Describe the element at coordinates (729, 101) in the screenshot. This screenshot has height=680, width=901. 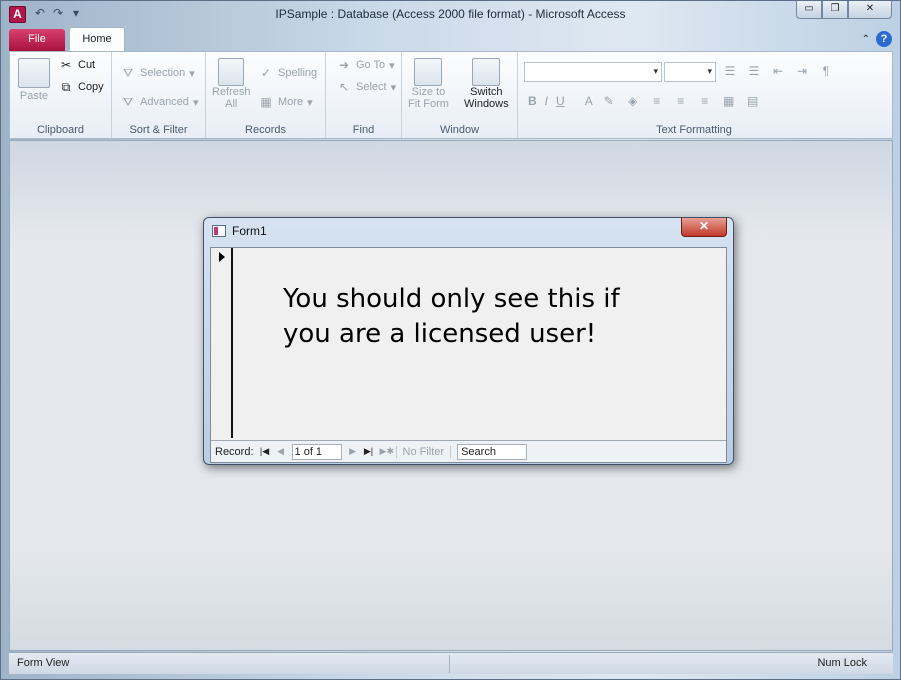
I see `gridlines-icon: ▦` at that location.